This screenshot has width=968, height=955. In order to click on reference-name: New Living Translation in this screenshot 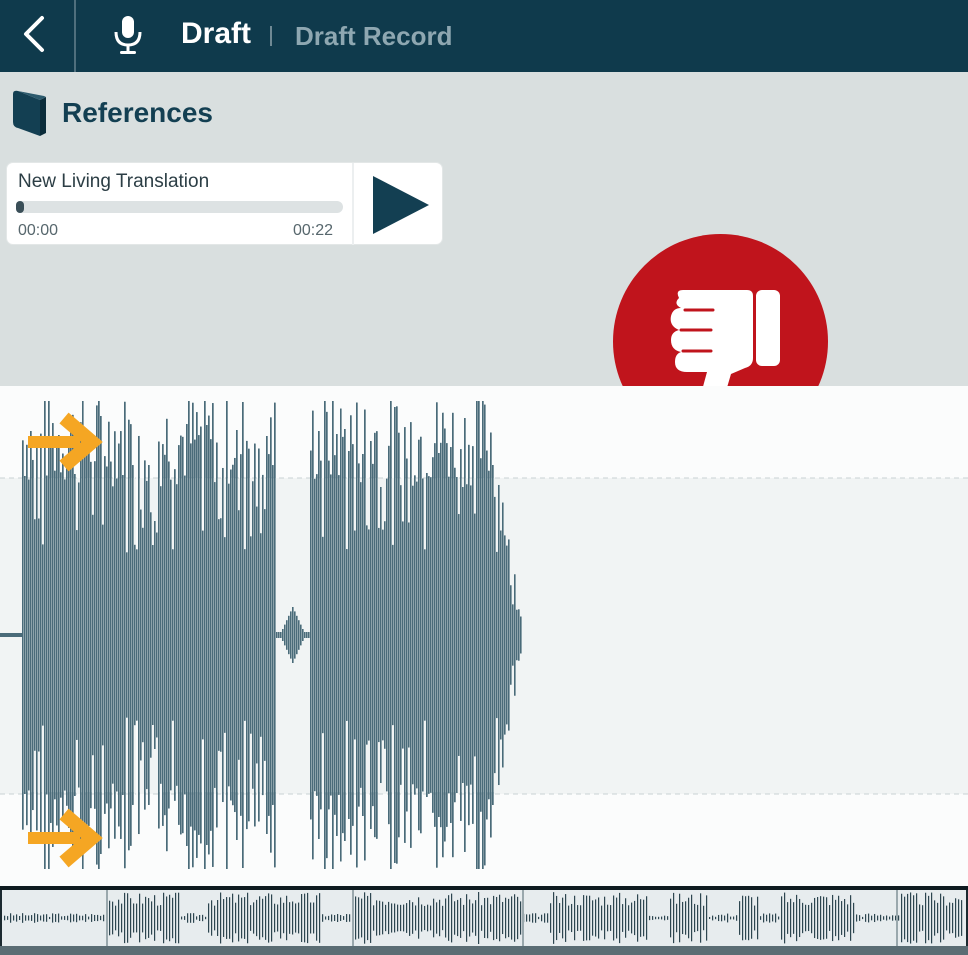, I will do `click(114, 181)`.